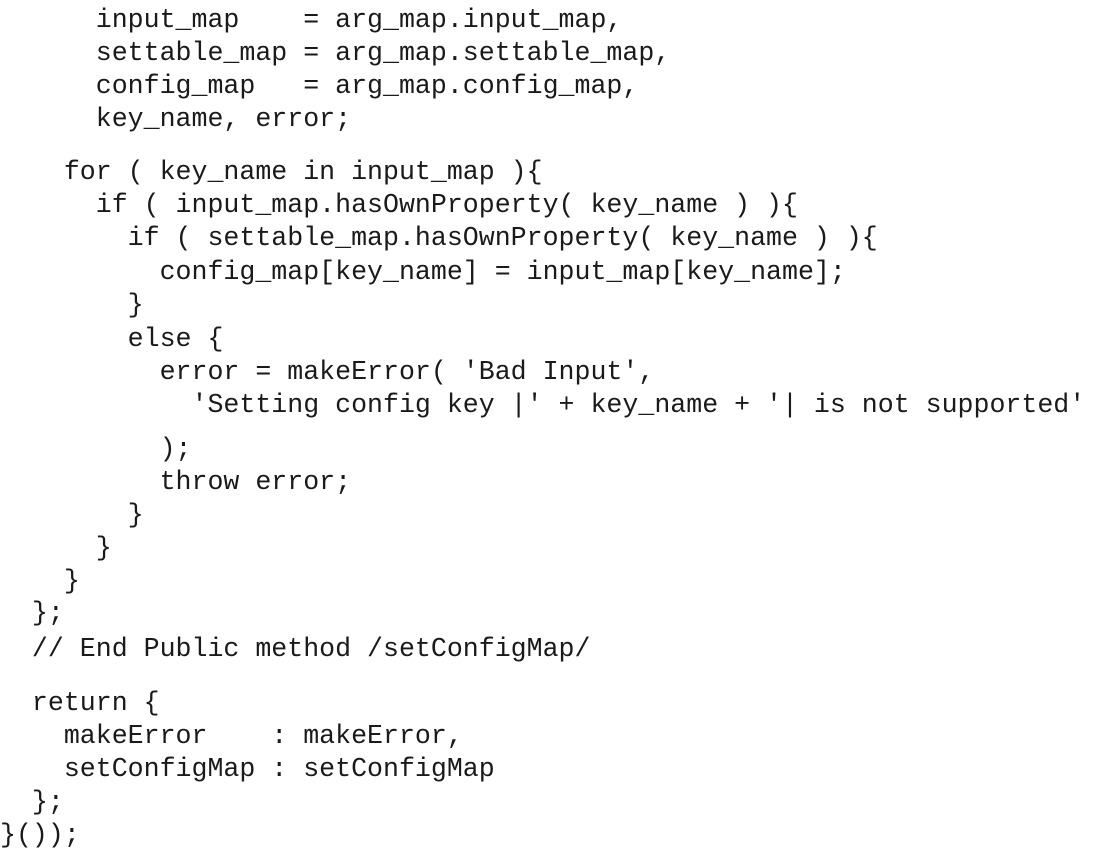 The height and width of the screenshot is (862, 1096). Describe the element at coordinates (327, 372) in the screenshot. I see `code-line: error = makeError( 'Bad Input',` at that location.